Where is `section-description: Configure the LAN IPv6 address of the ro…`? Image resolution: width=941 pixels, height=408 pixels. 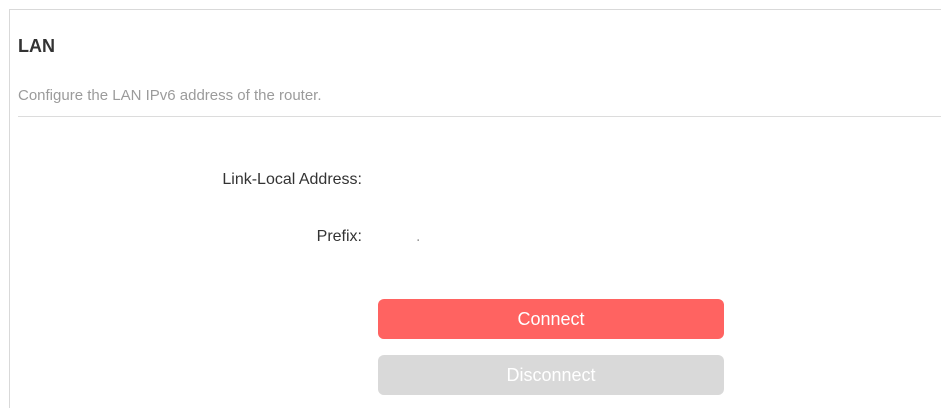
section-description: Configure the LAN IPv6 address of the ro… is located at coordinates (170, 95).